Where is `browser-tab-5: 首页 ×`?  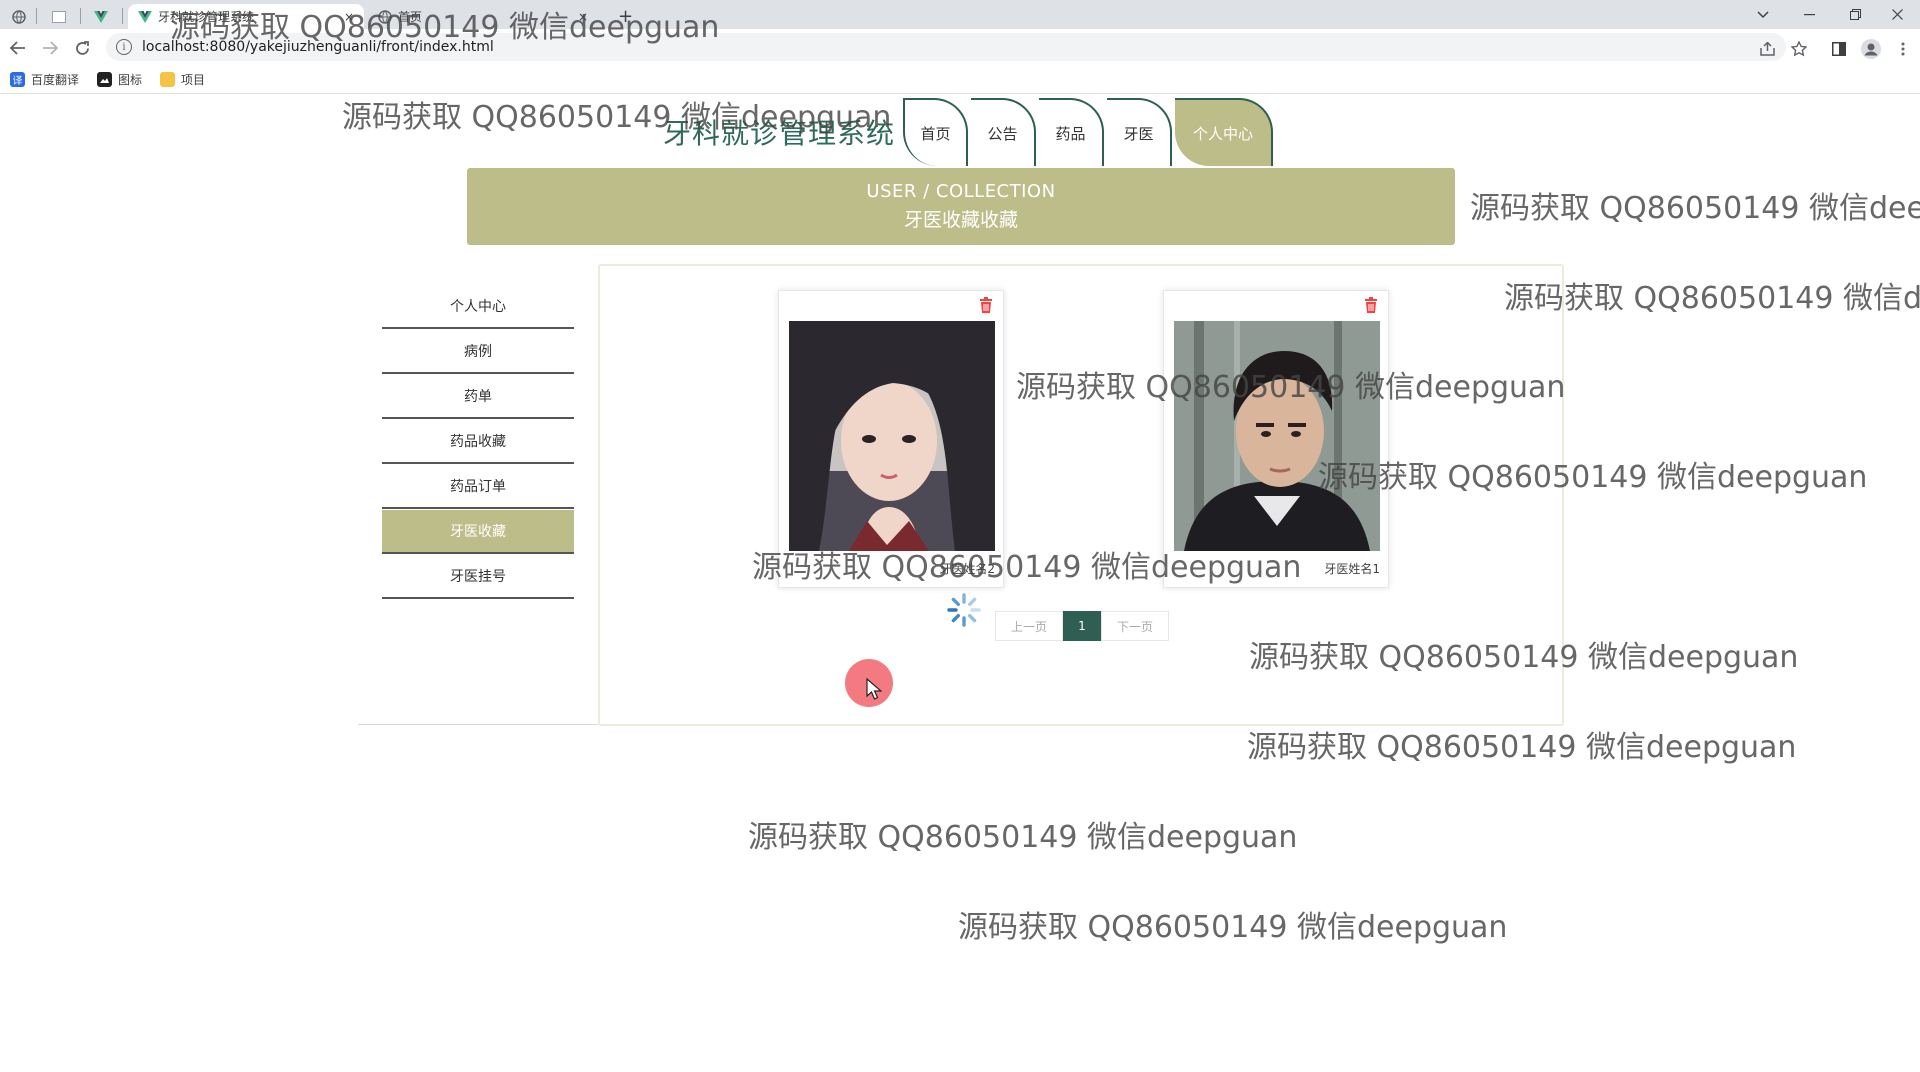
browser-tab-5: 首页 × is located at coordinates (483, 16).